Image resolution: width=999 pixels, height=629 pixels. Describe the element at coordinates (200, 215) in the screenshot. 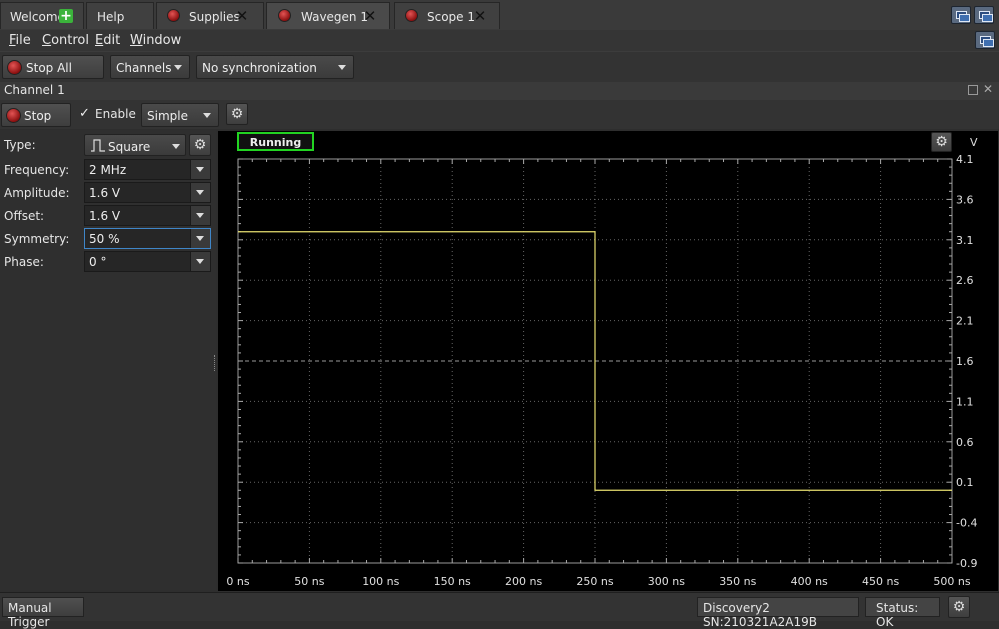

I see `offset-dropdown-button` at that location.